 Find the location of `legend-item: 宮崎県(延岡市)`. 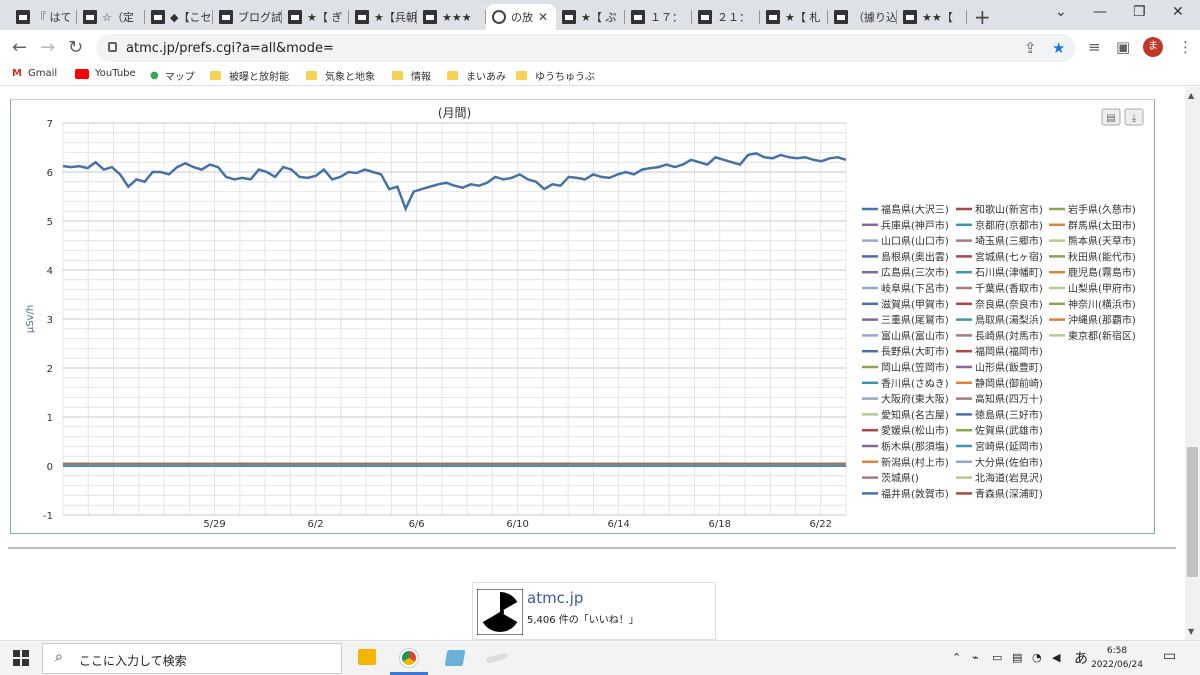

legend-item: 宮崎県(延岡市) is located at coordinates (1009, 446).